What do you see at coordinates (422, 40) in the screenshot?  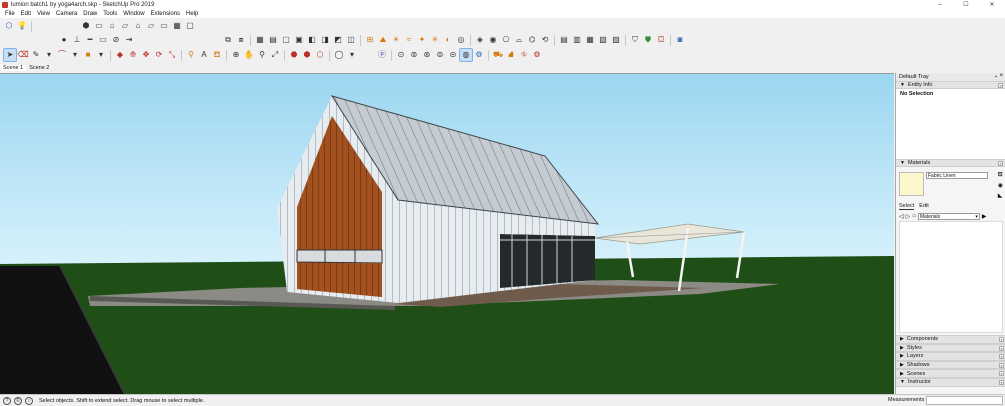 I see `compass-icon: ✦` at bounding box center [422, 40].